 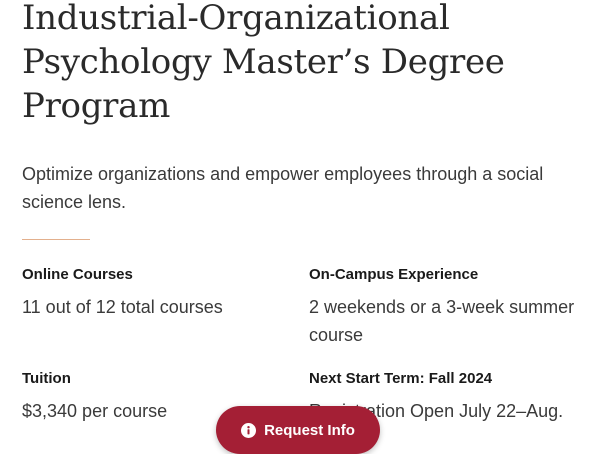 I want to click on fact-value: 2 weekends or a 3-week summer course, so click(x=442, y=321).